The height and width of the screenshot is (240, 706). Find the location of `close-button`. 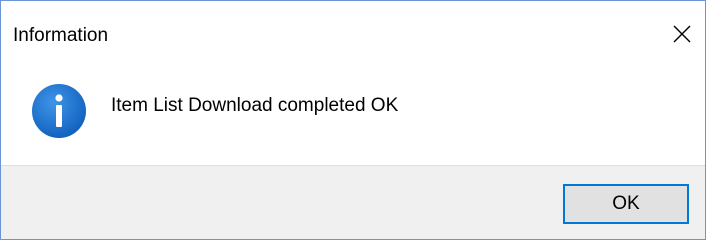

close-button is located at coordinates (682, 34).